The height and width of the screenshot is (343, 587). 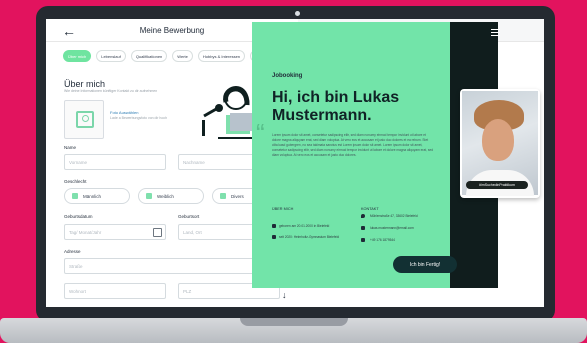 I want to click on face-shape, so click(x=498, y=140).